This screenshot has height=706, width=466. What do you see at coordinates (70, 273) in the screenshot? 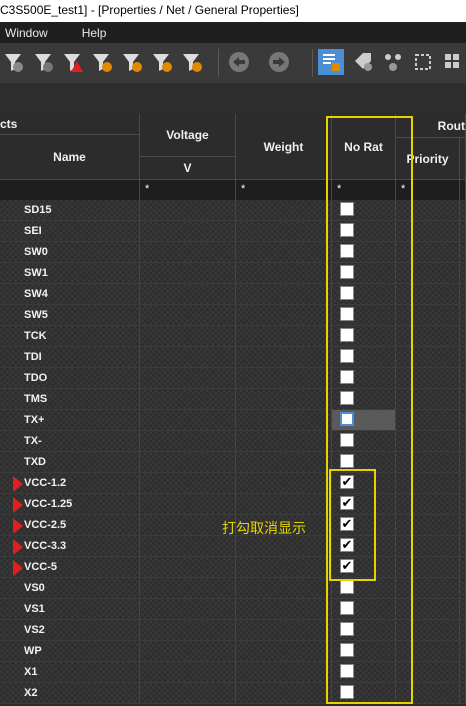
I see `net-name-cell: SW1` at bounding box center [70, 273].